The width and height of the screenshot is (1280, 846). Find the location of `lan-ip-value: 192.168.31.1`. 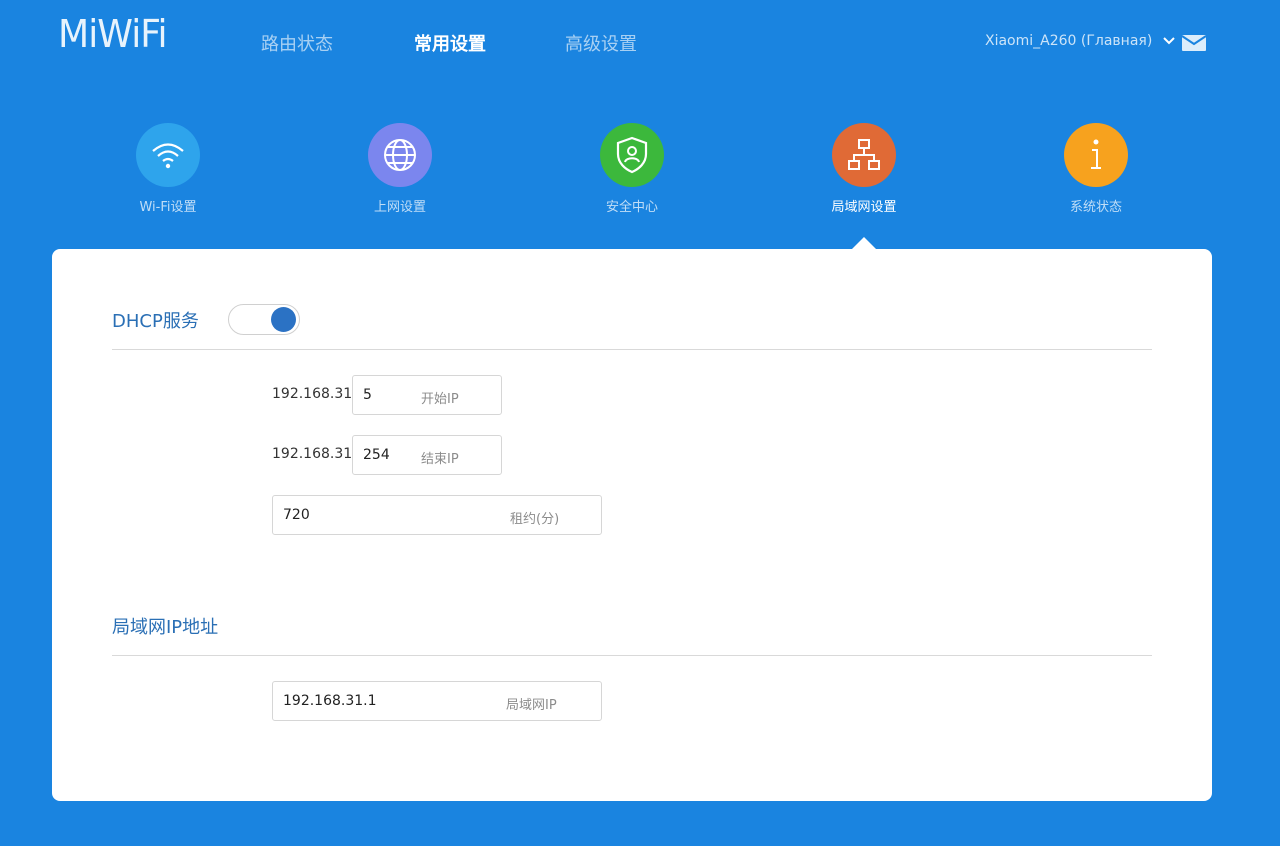

lan-ip-value: 192.168.31.1 is located at coordinates (330, 701).